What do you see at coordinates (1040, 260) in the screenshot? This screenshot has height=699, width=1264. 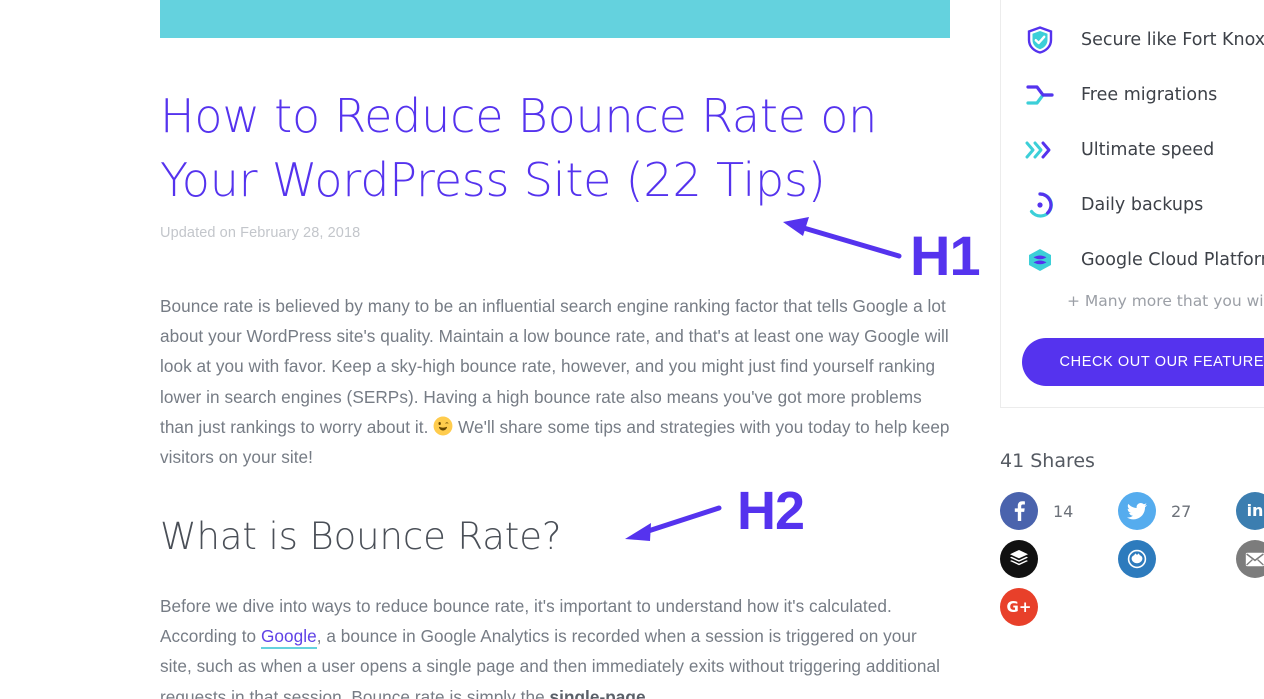 I see `cloud-platform-icon` at bounding box center [1040, 260].